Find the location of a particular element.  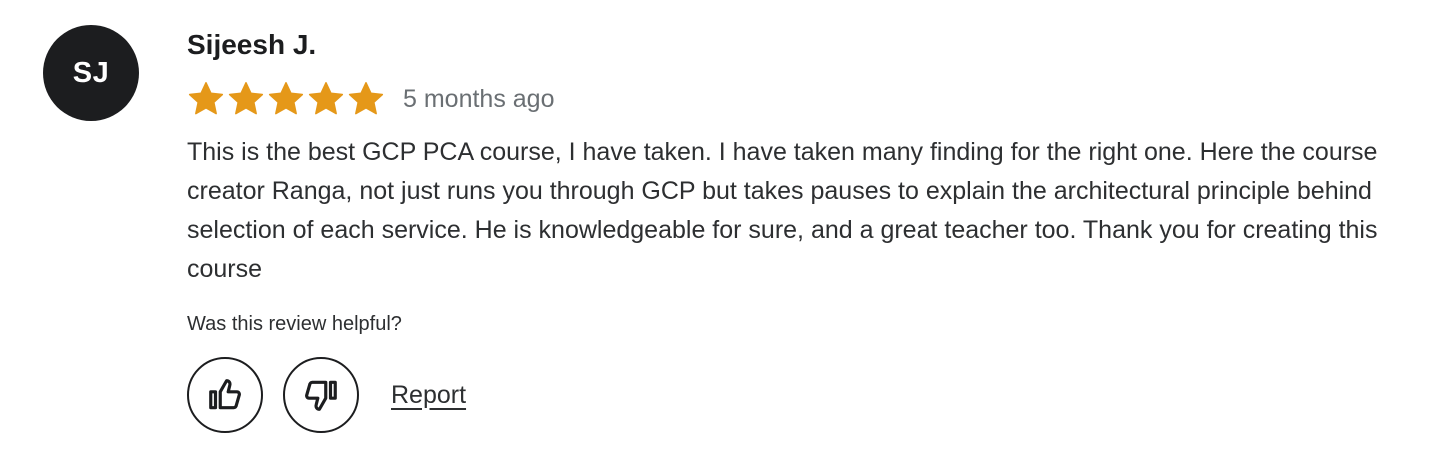

thumbs-down-icon is located at coordinates (321, 395).